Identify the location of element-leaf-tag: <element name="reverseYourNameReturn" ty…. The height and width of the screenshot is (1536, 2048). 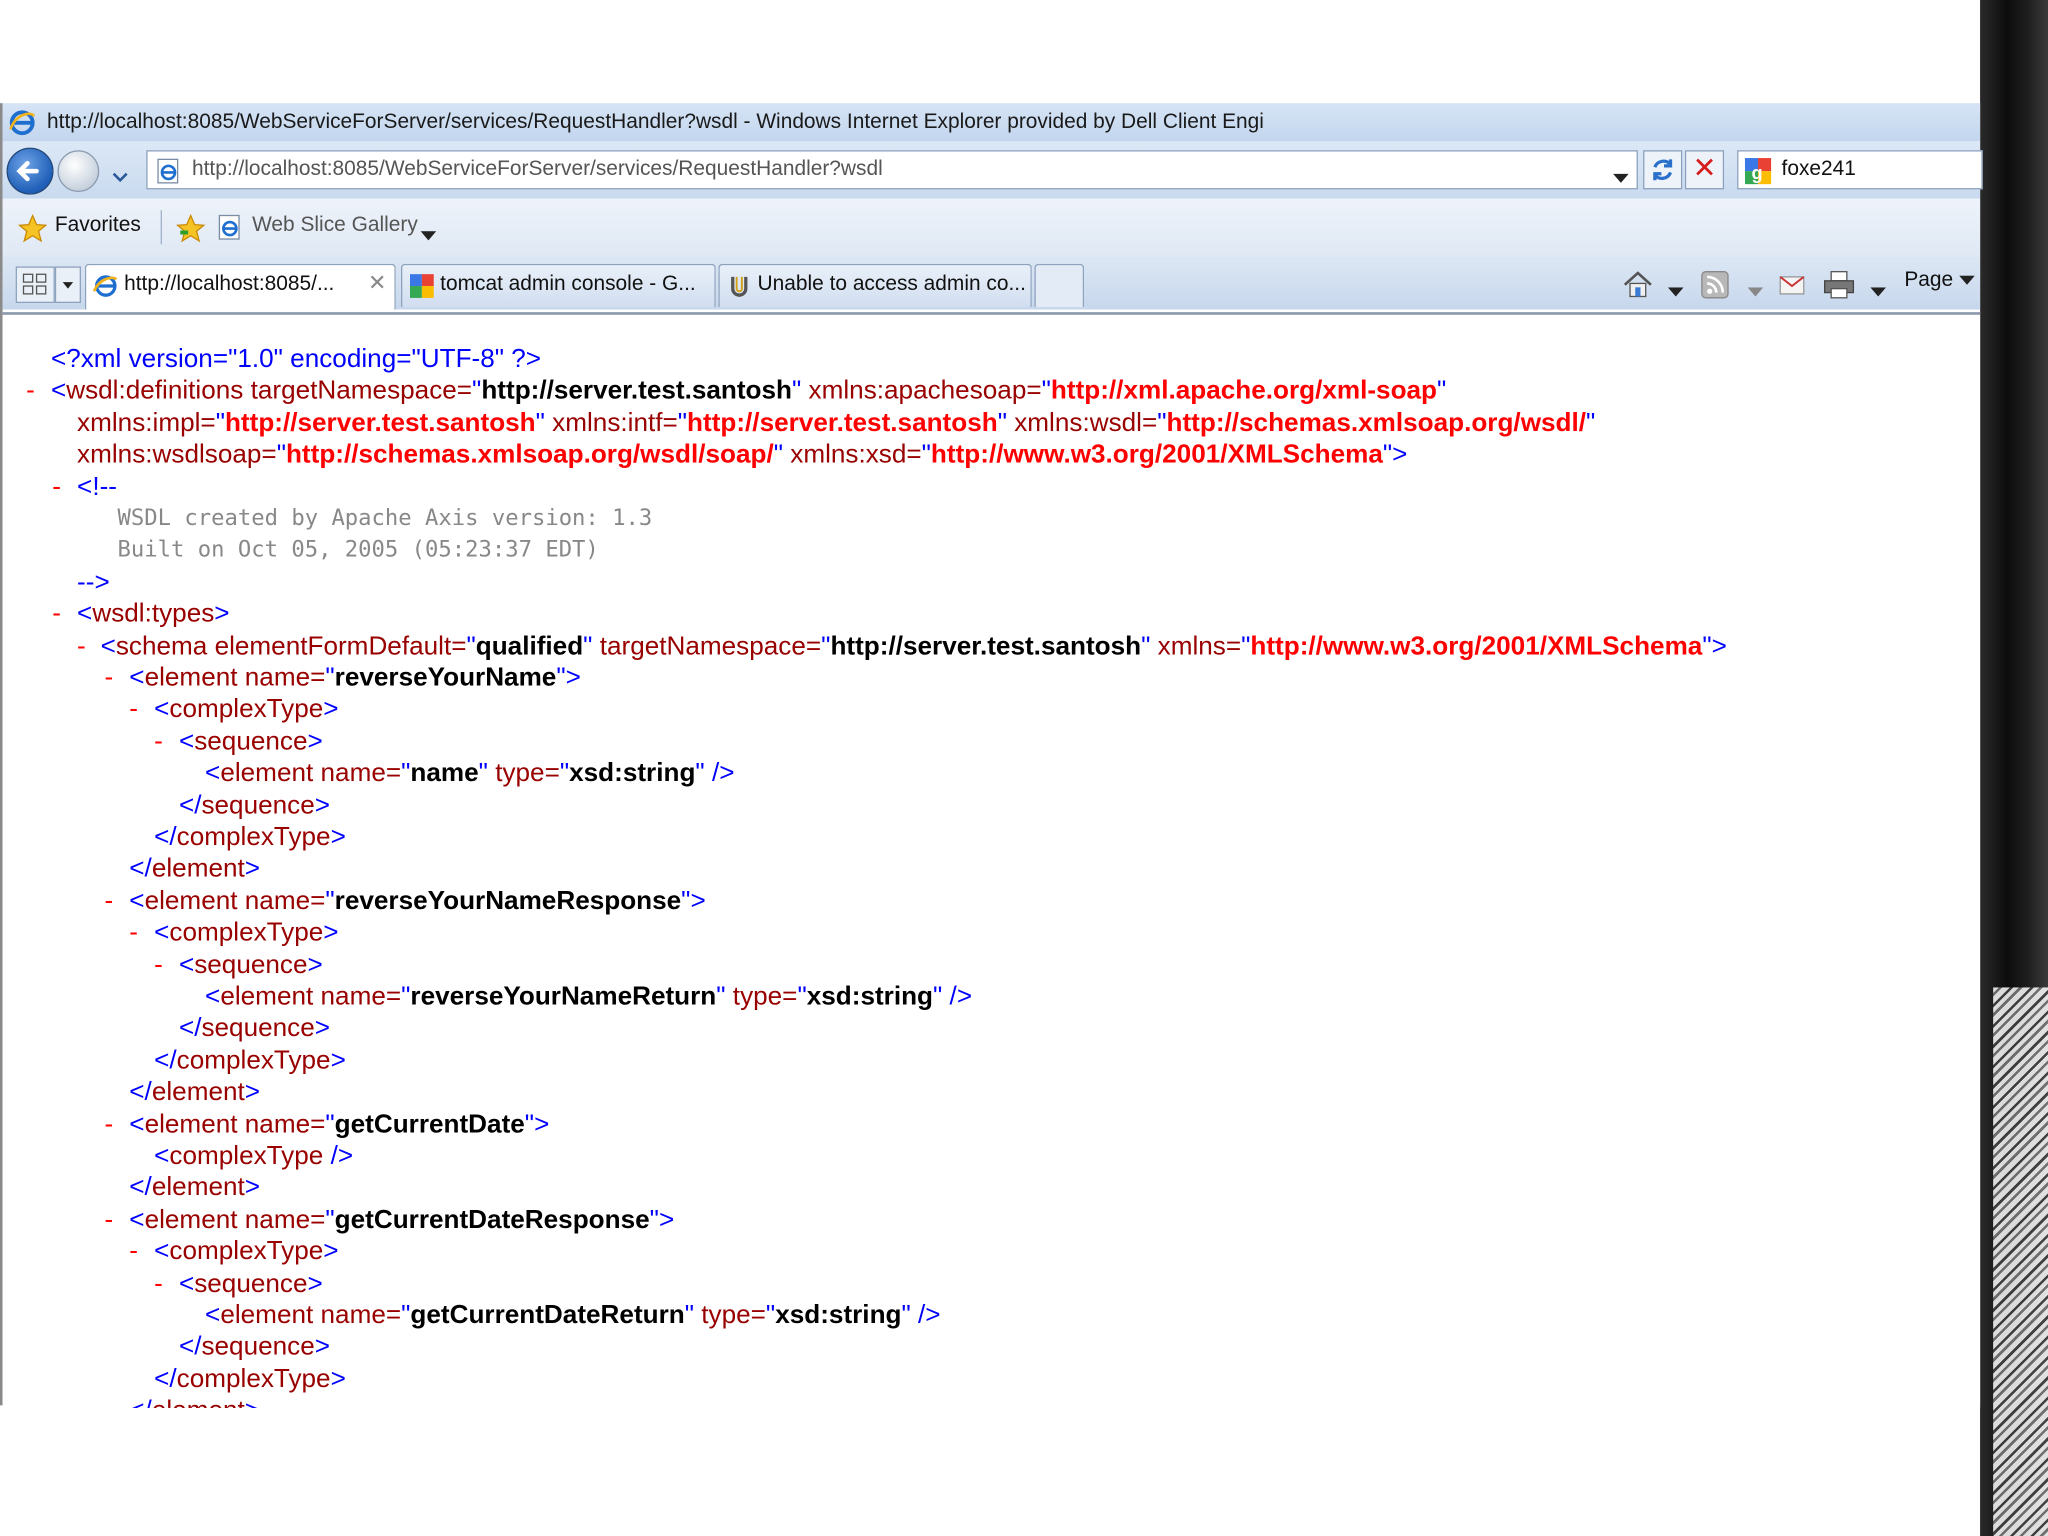
(589, 996).